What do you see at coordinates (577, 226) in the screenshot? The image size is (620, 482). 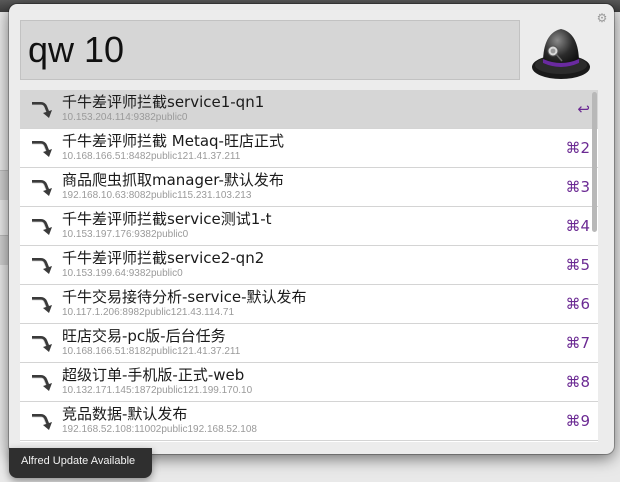 I see `result-shortcut: ⌘4` at bounding box center [577, 226].